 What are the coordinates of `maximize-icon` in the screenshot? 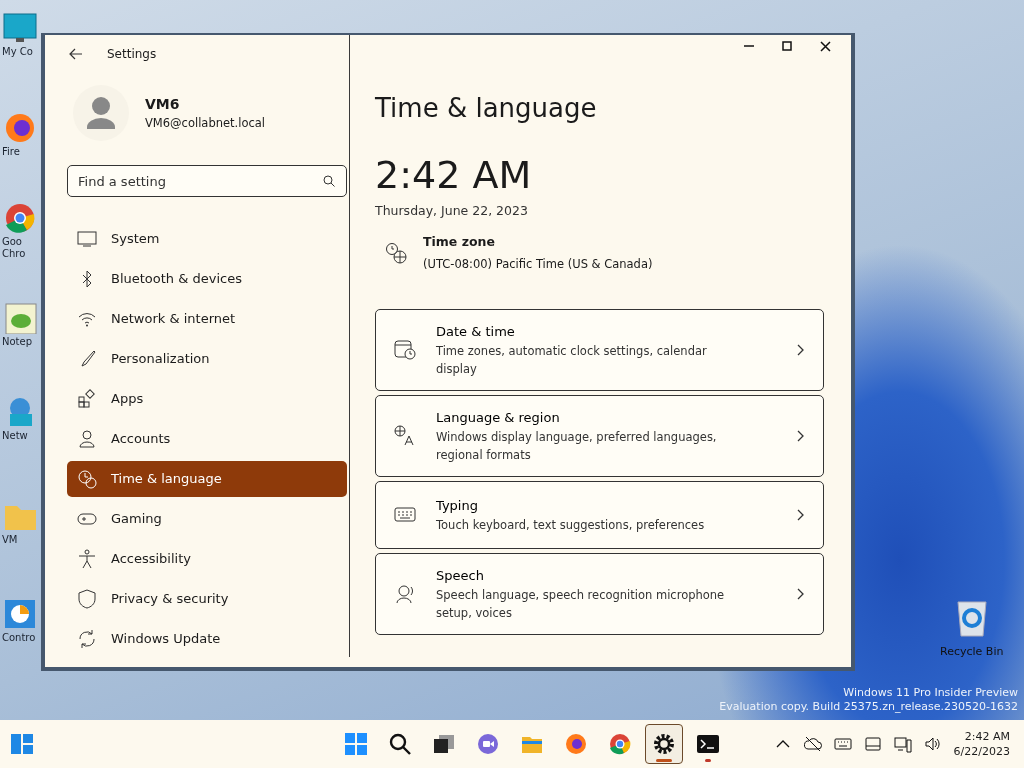 It's located at (787, 46).